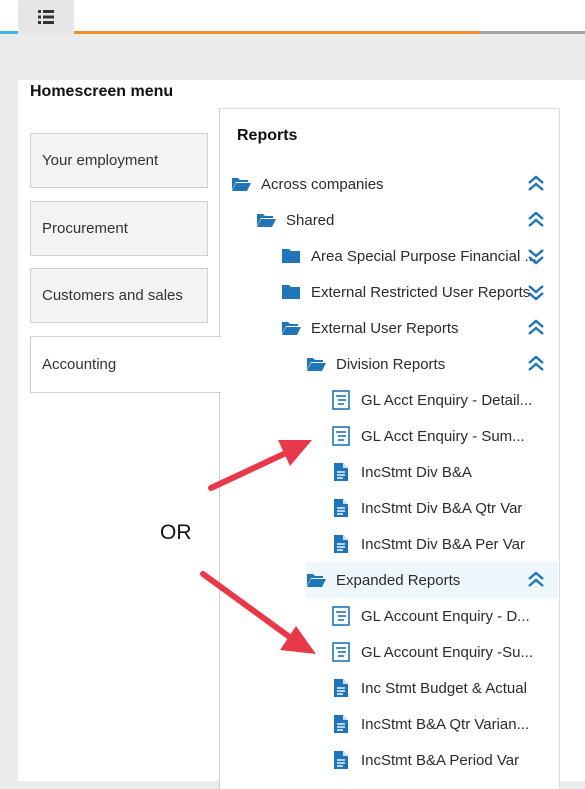  What do you see at coordinates (102, 91) in the screenshot?
I see `page-title: Homescreen menu` at bounding box center [102, 91].